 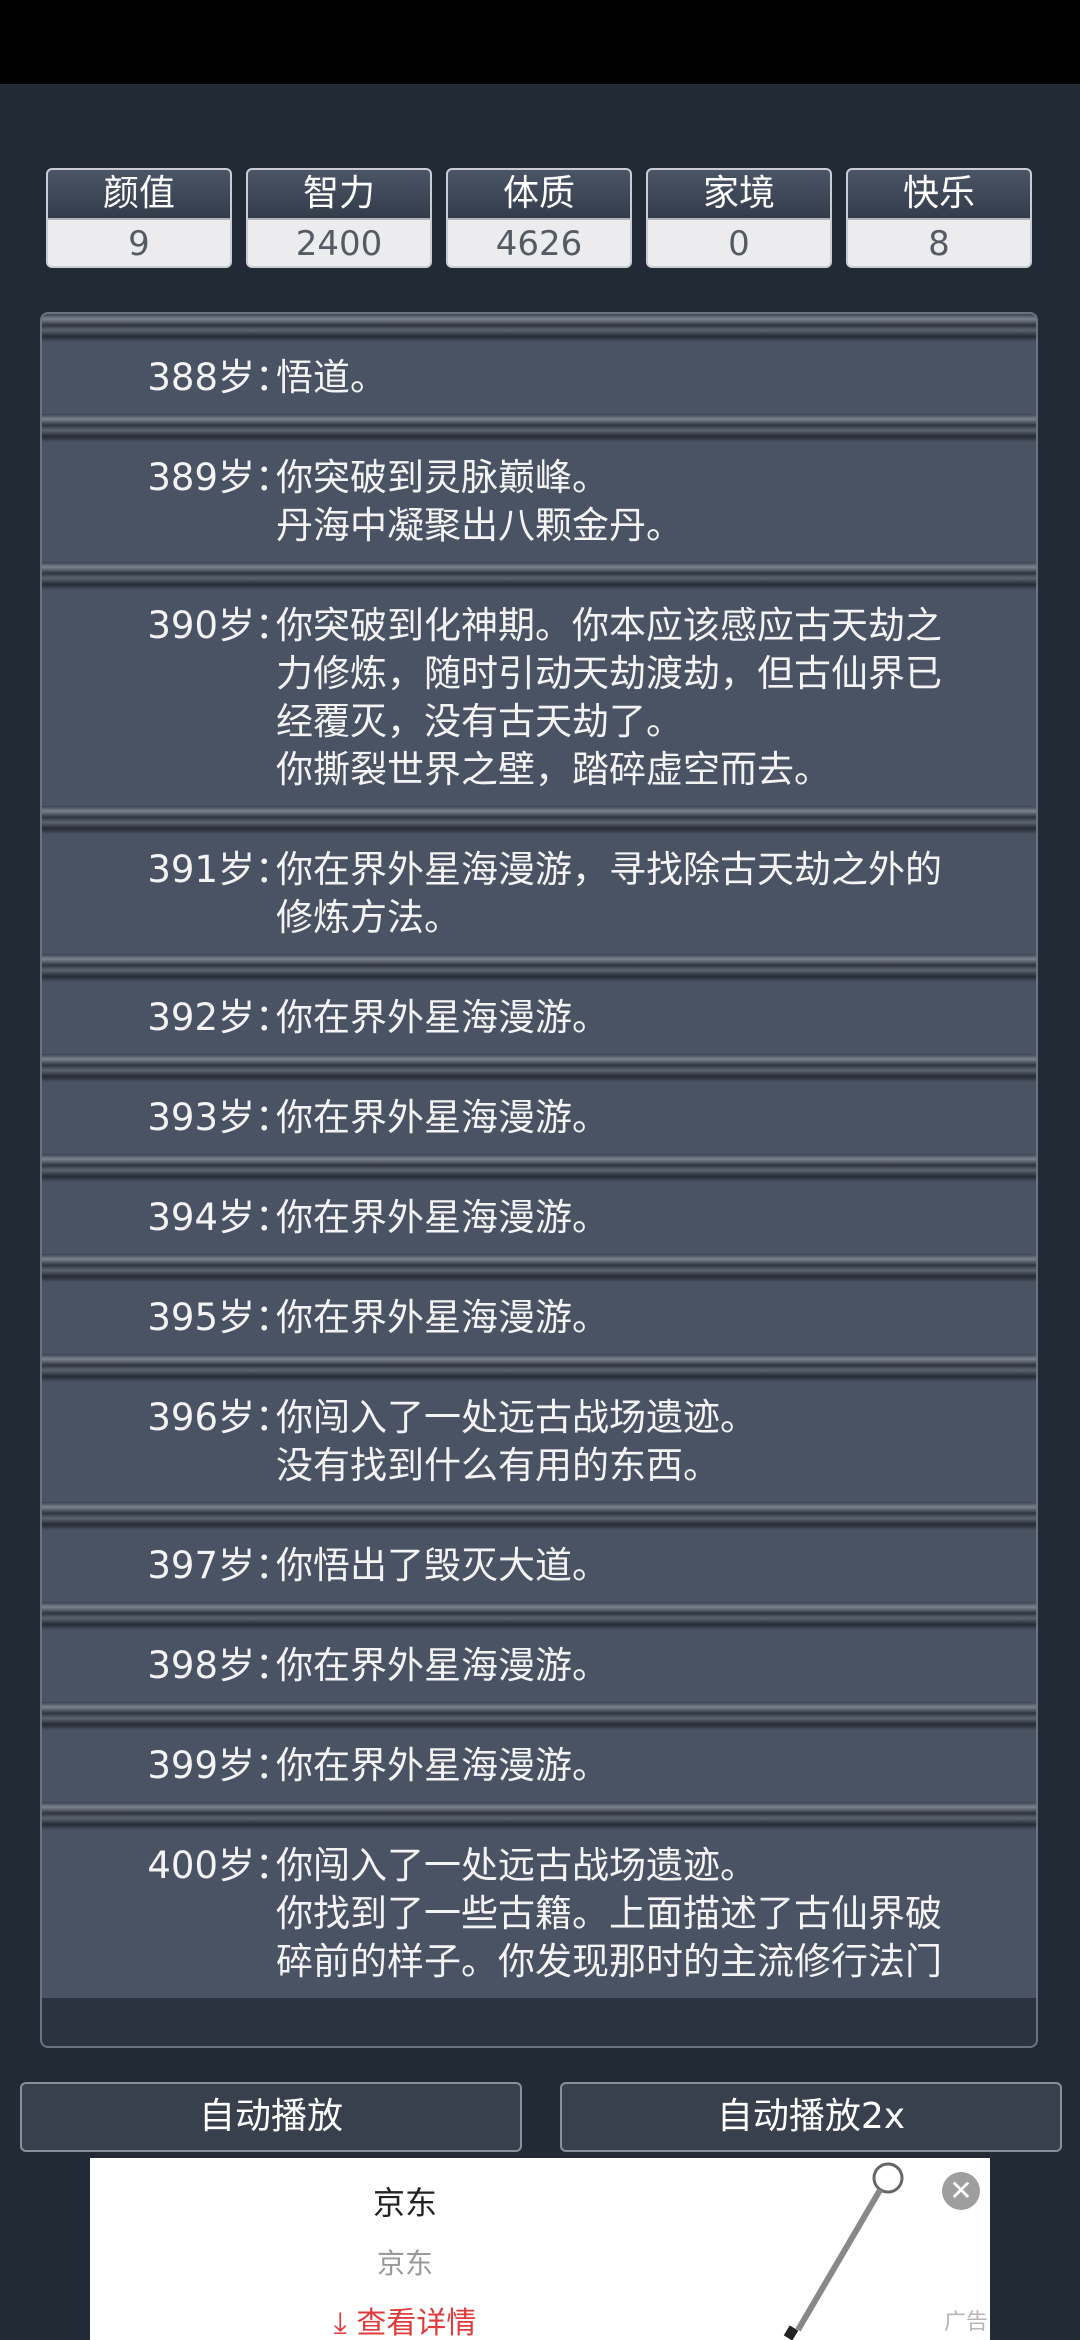 What do you see at coordinates (219, 625) in the screenshot?
I see `log-age: 390岁：` at bounding box center [219, 625].